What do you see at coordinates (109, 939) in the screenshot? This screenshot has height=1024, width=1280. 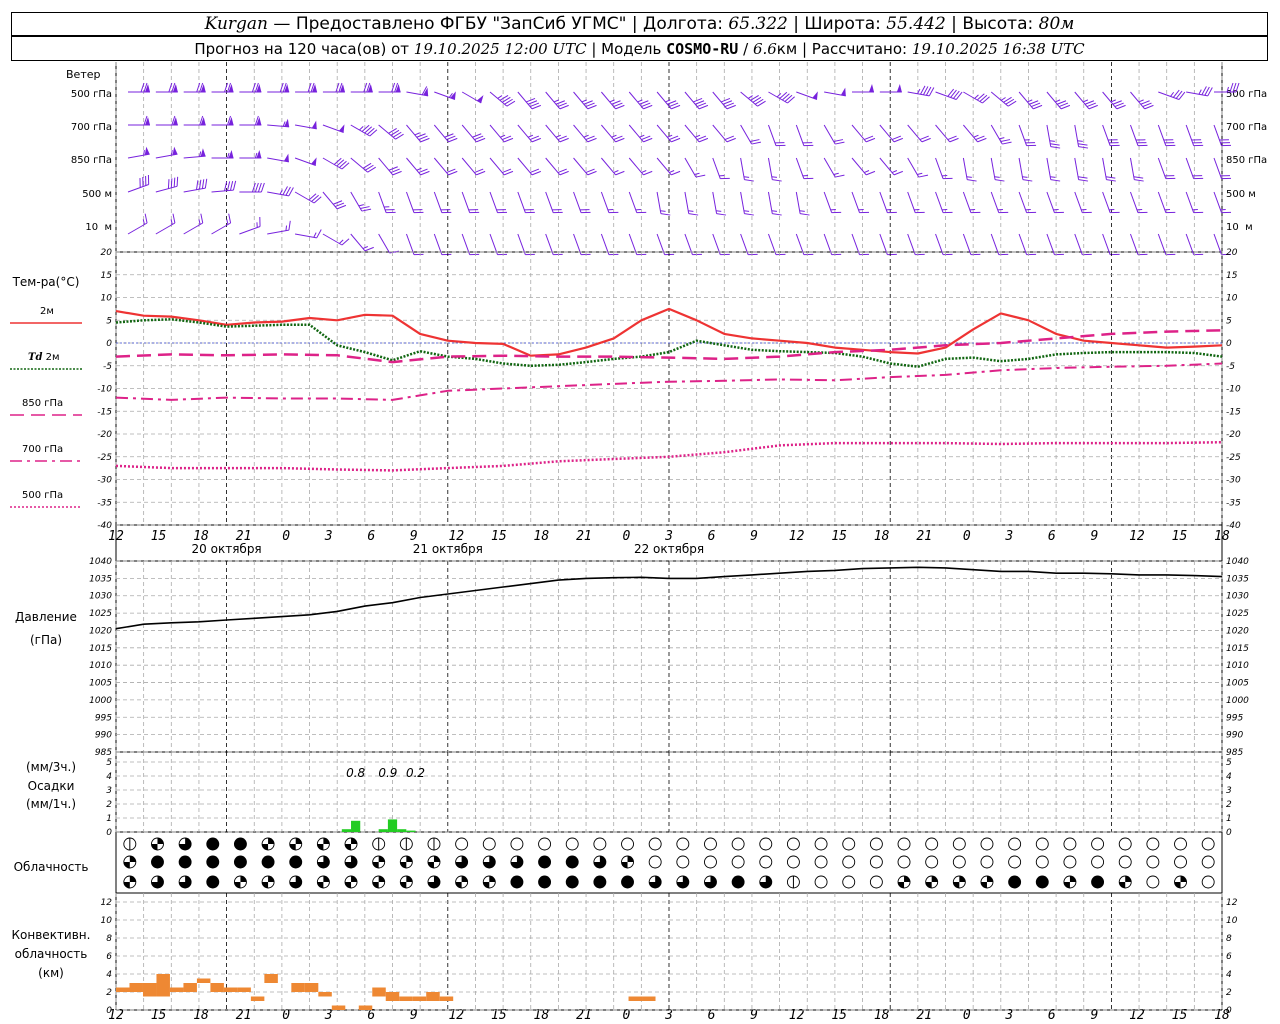 I see `conv-tick-left: 8` at bounding box center [109, 939].